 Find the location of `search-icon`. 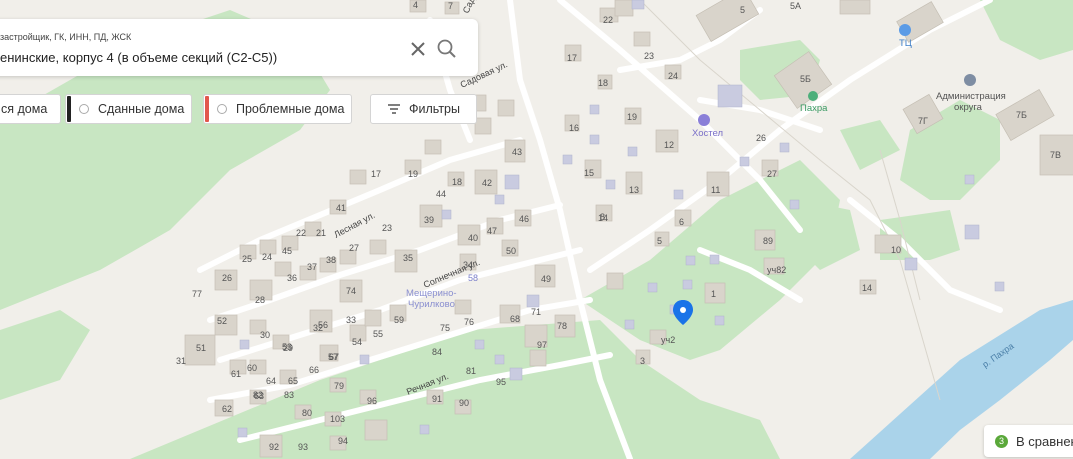

search-icon is located at coordinates (447, 49).